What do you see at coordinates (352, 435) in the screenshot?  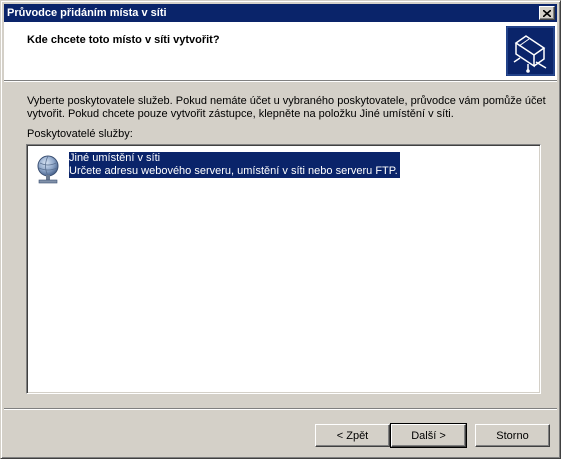 I see `back-button: < Zpět` at bounding box center [352, 435].